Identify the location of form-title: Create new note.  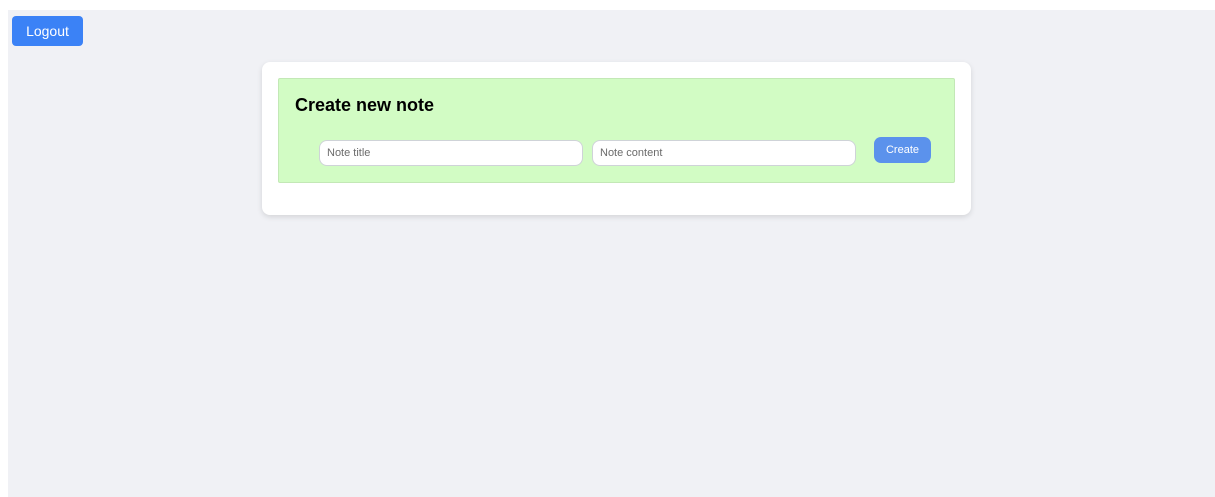
(365, 105).